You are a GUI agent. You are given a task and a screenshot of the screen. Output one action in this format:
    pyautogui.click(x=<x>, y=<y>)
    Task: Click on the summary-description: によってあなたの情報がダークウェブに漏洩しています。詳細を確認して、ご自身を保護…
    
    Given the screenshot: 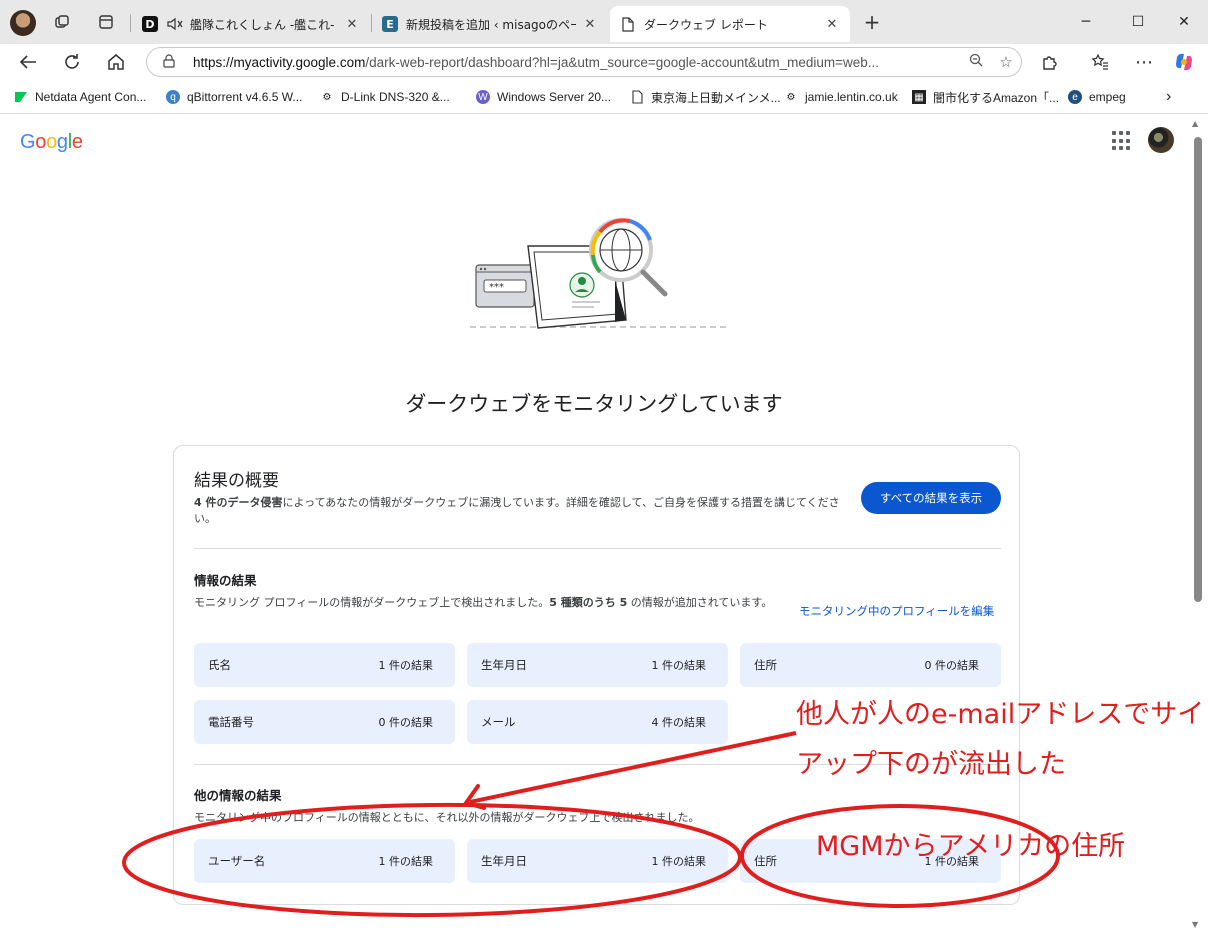 What is the action you would take?
    pyautogui.click(x=517, y=510)
    